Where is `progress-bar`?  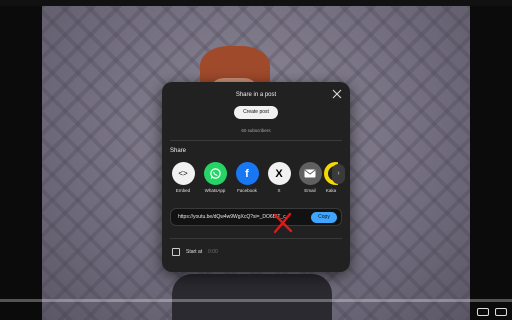
progress-bar is located at coordinates (256, 300).